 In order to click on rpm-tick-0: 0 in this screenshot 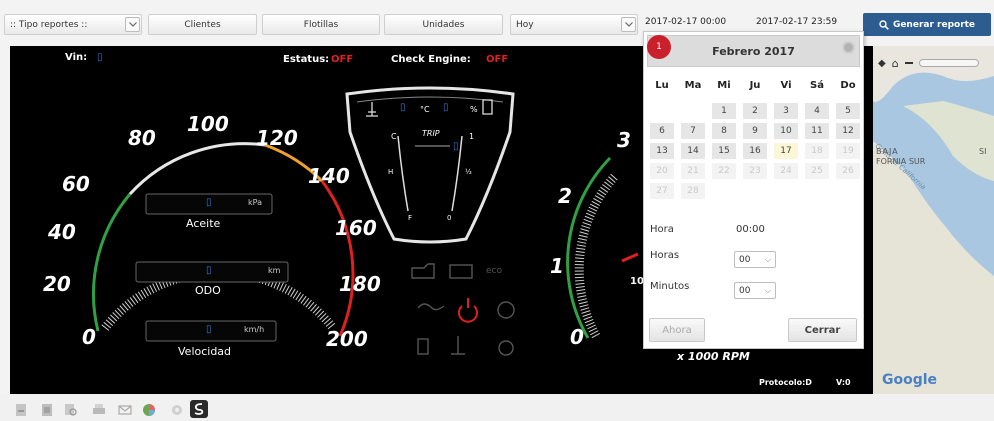, I will do `click(577, 337)`.